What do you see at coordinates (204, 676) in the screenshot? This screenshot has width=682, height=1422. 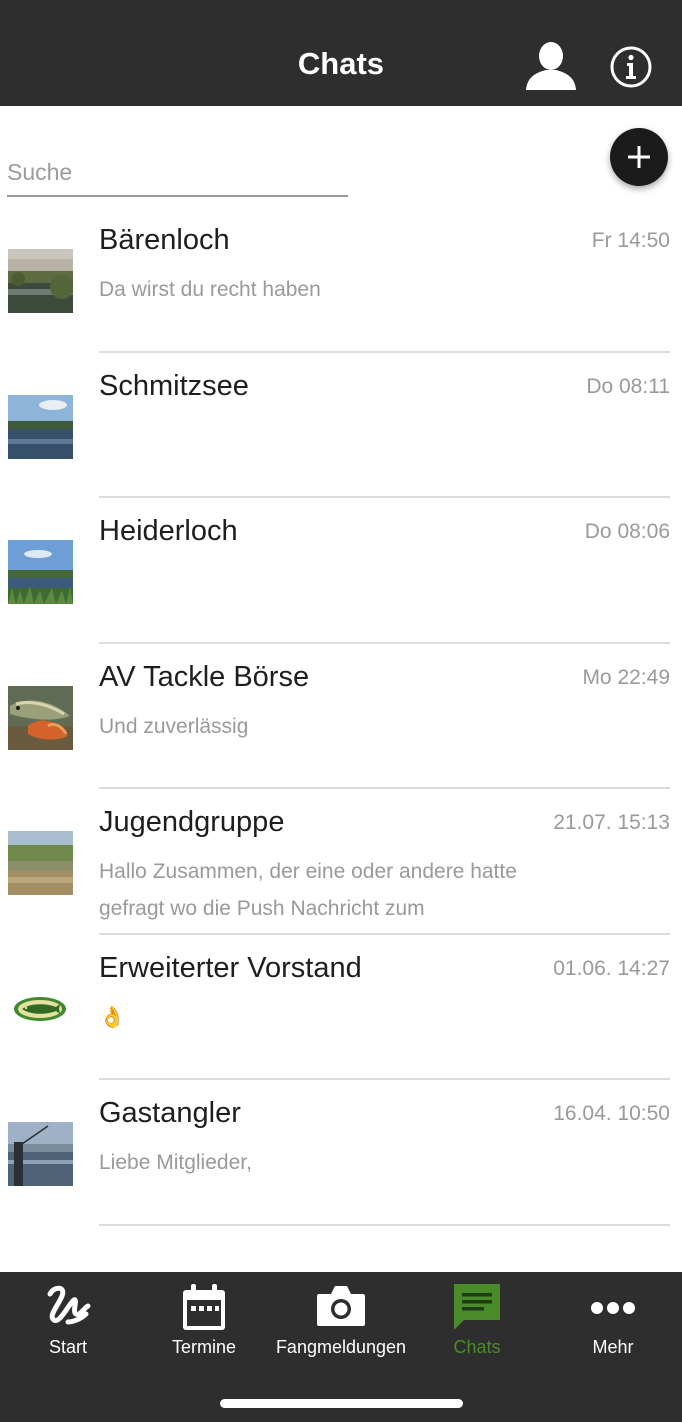 I see `chat-name: AV Tackle Börse` at bounding box center [204, 676].